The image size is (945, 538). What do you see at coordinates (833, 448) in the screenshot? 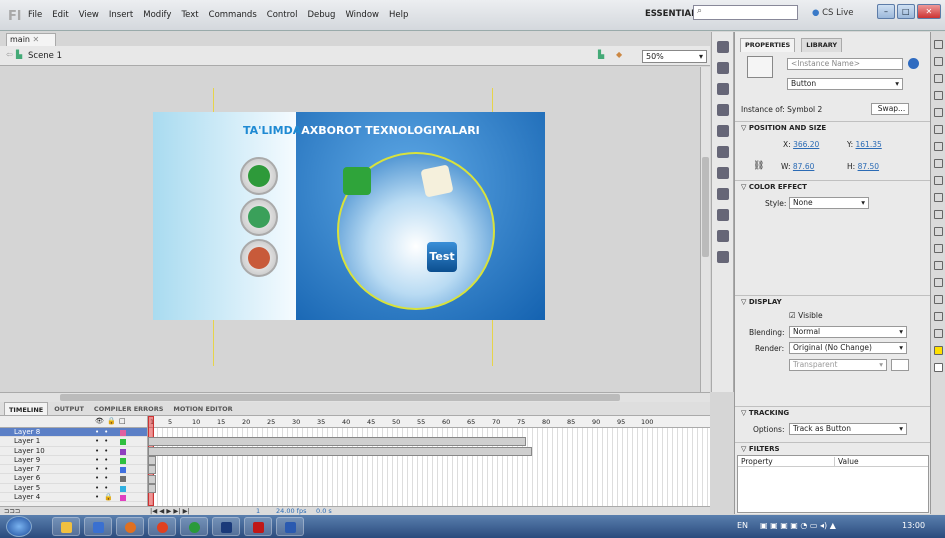
I see `filters-header: ▽ FILTERS` at bounding box center [833, 448].